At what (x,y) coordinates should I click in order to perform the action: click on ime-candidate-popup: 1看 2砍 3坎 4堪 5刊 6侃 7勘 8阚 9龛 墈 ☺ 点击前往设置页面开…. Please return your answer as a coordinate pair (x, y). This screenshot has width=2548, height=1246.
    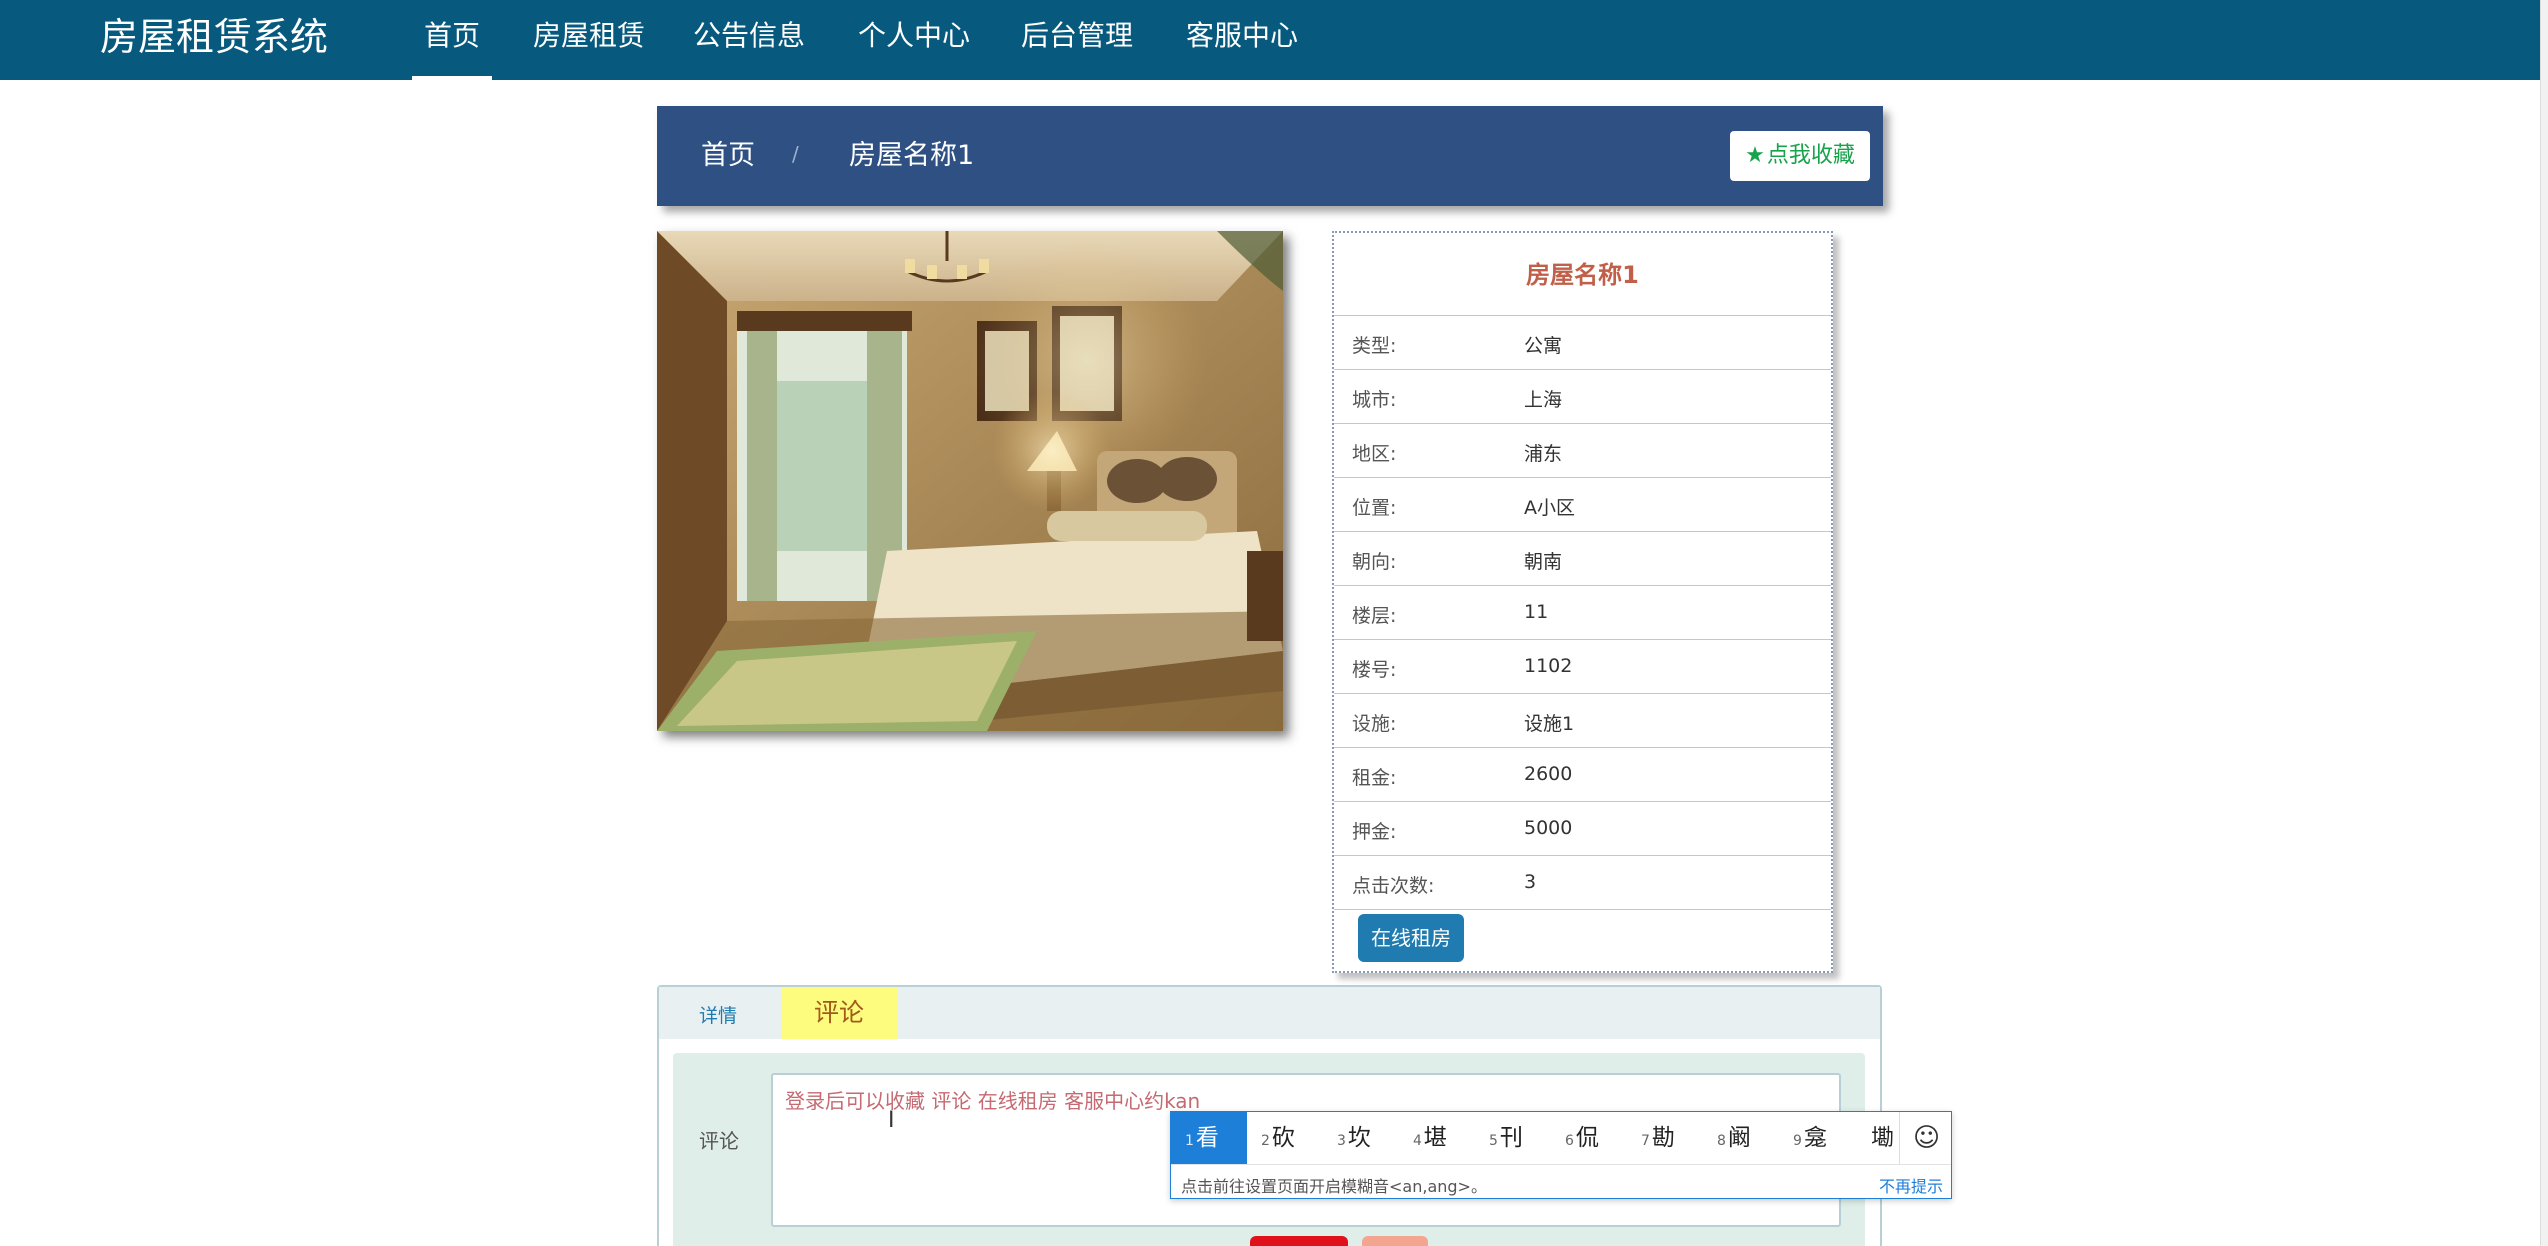
    Looking at the image, I should click on (1561, 1155).